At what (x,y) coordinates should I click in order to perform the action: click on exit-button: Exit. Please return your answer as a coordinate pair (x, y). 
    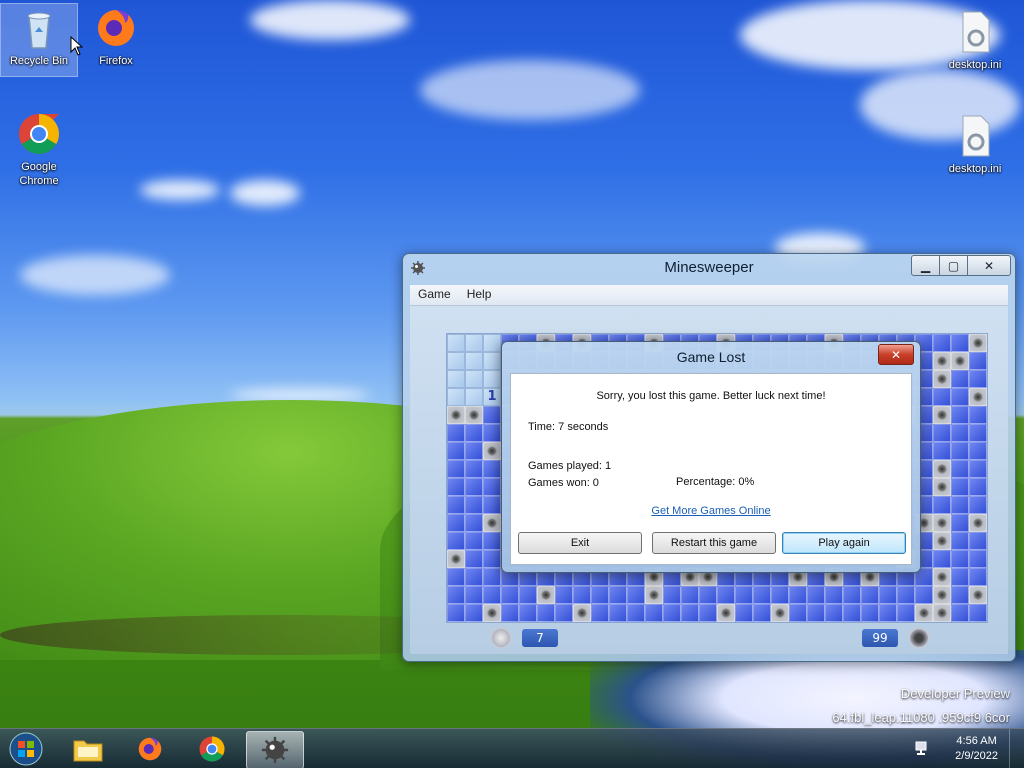
    Looking at the image, I should click on (580, 543).